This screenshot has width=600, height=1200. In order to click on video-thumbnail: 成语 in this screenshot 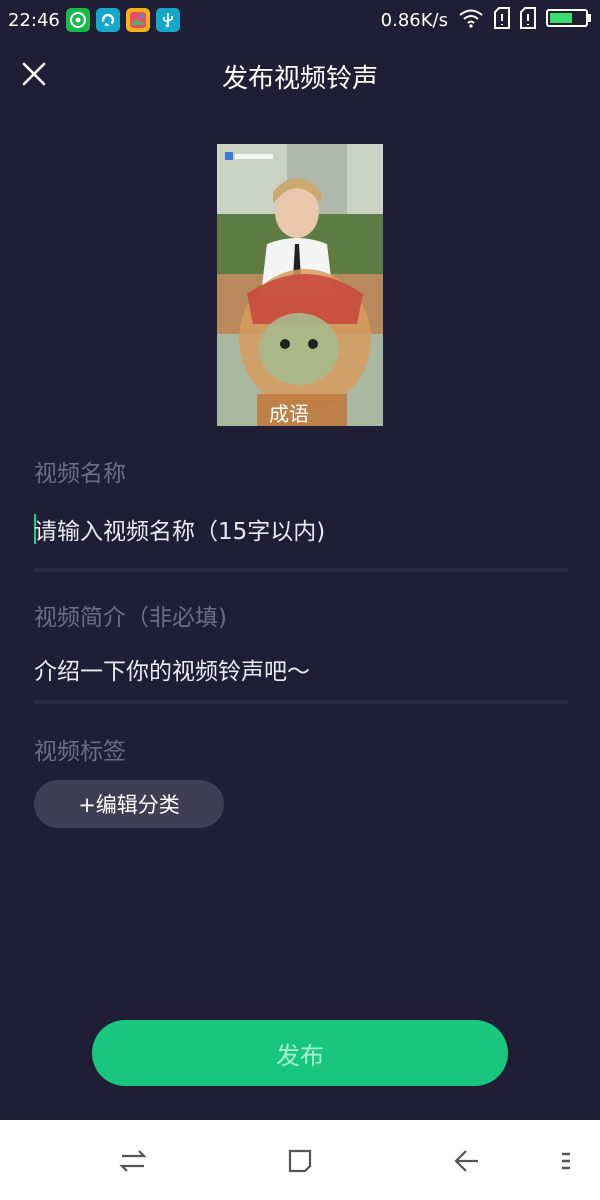, I will do `click(300, 285)`.